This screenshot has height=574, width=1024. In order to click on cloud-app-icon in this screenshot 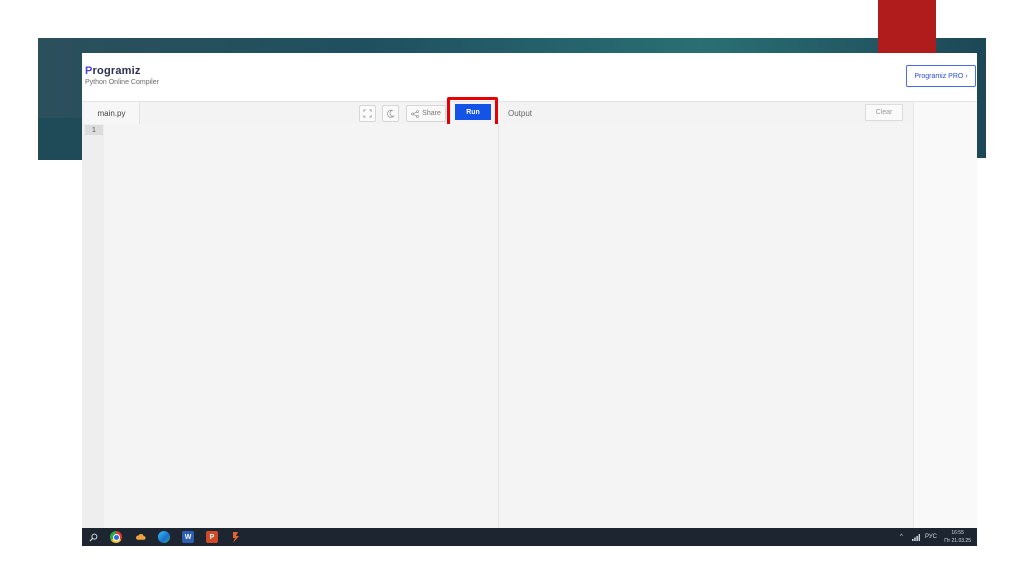, I will do `click(140, 537)`.